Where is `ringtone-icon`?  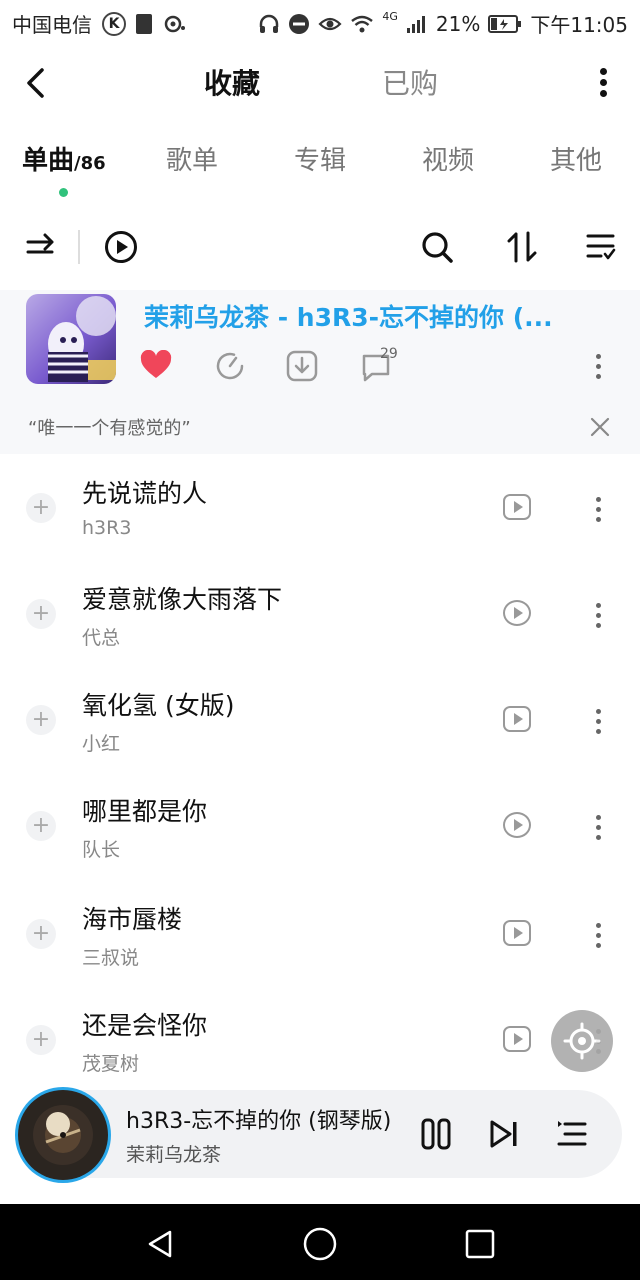 ringtone-icon is located at coordinates (230, 366).